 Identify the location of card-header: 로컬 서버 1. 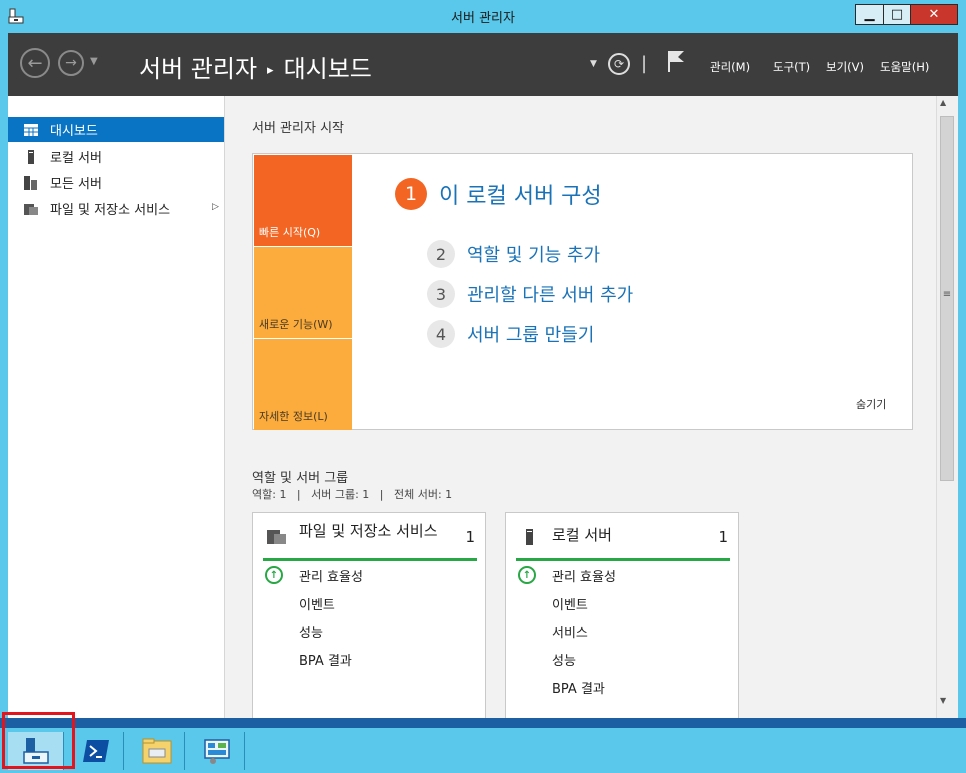
(623, 537).